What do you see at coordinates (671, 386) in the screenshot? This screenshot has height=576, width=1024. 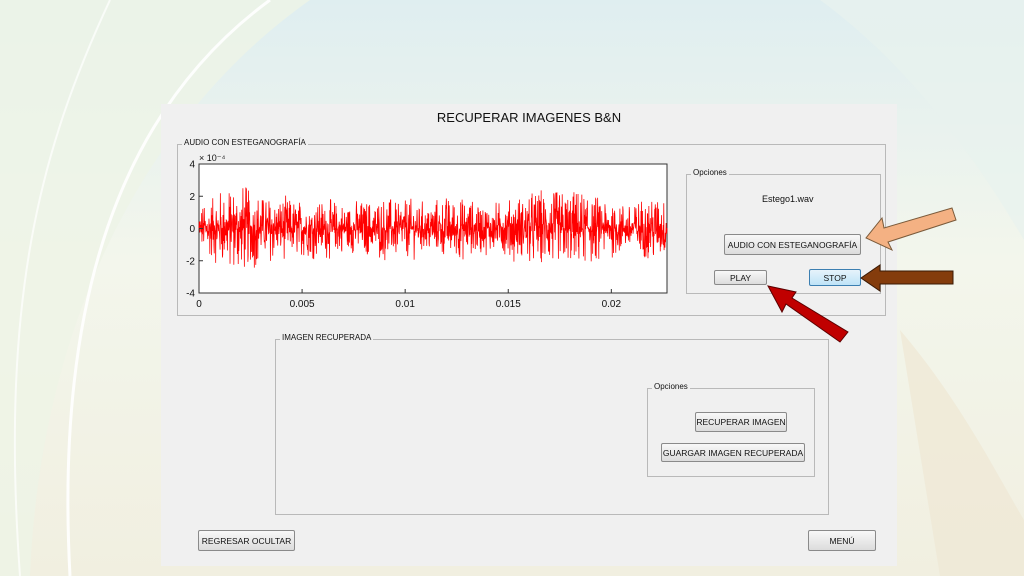 I see `image-options-label: Opciones` at bounding box center [671, 386].